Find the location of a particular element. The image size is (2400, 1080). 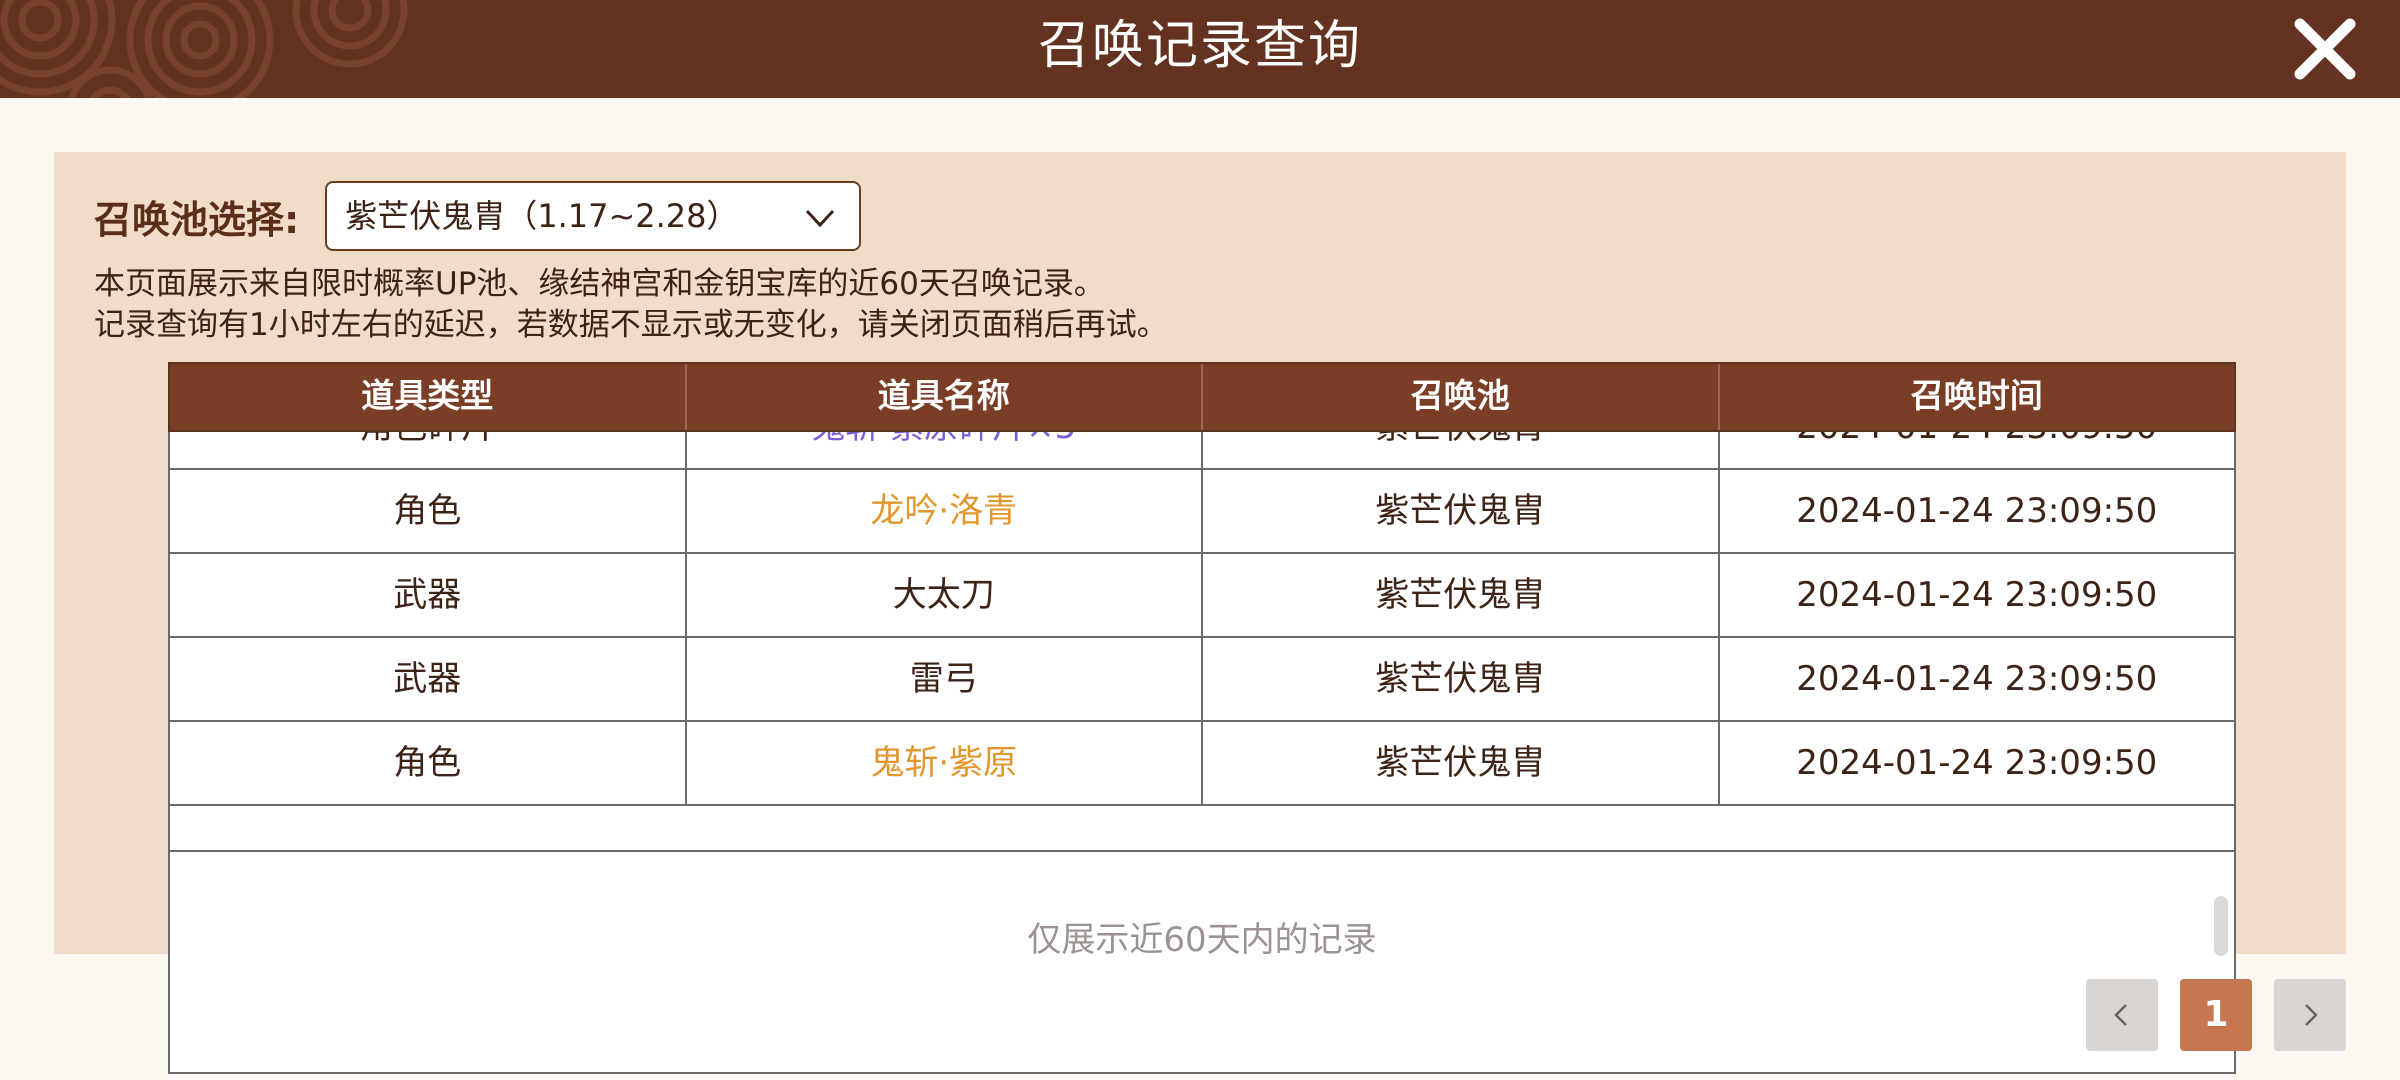

title-bar: 召唤记录查询 is located at coordinates (1200, 49).